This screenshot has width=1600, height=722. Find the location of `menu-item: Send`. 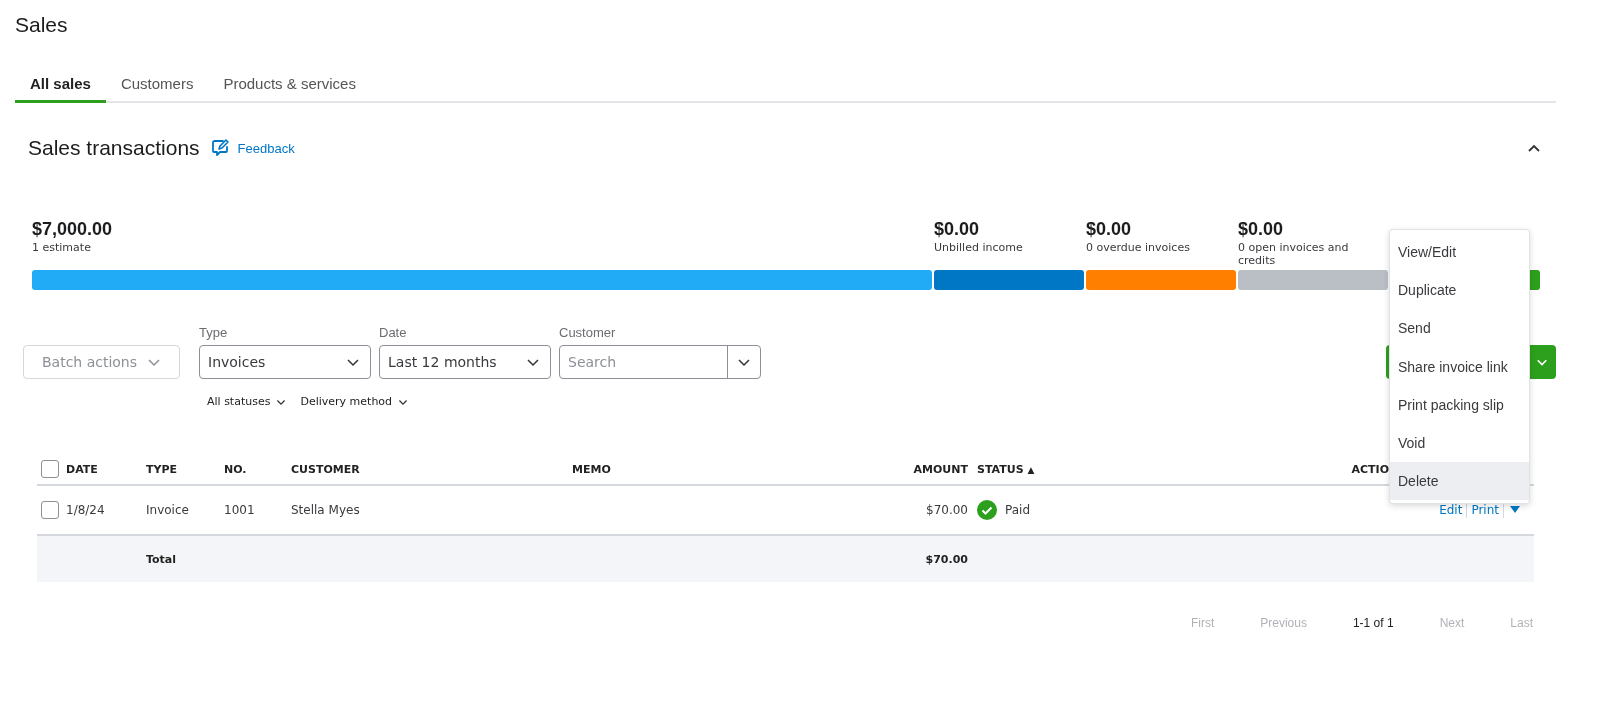

menu-item: Send is located at coordinates (1459, 328).